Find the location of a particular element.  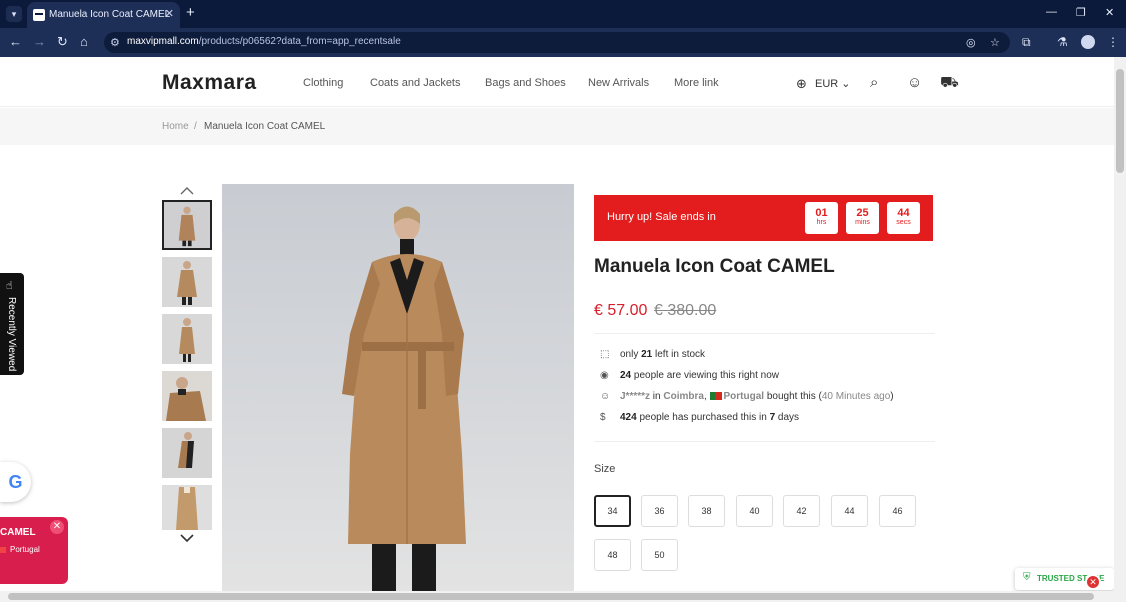

browser-tab: Manuela Icon Coat CAMEL ✕ is located at coordinates (103, 15).